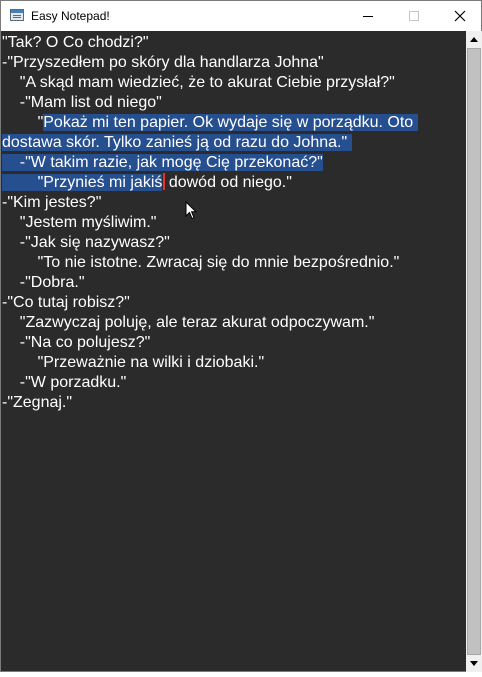 The image size is (482, 677). I want to click on title-bar: Easy Notepad!, so click(241, 16).